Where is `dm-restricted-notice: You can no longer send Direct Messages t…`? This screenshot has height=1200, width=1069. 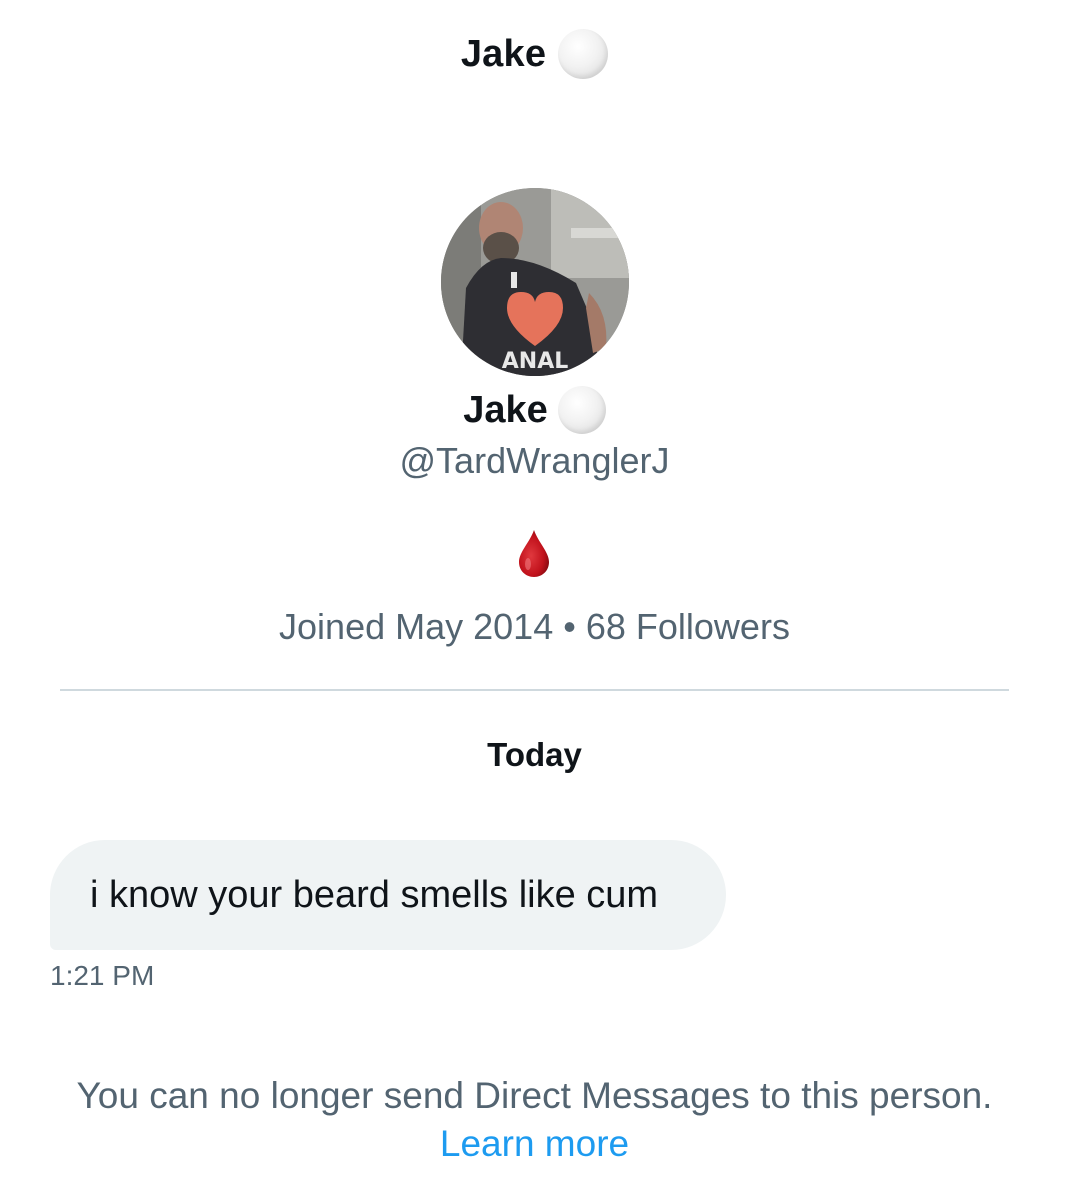
dm-restricted-notice: You can no longer send Direct Messages t… is located at coordinates (534, 1095).